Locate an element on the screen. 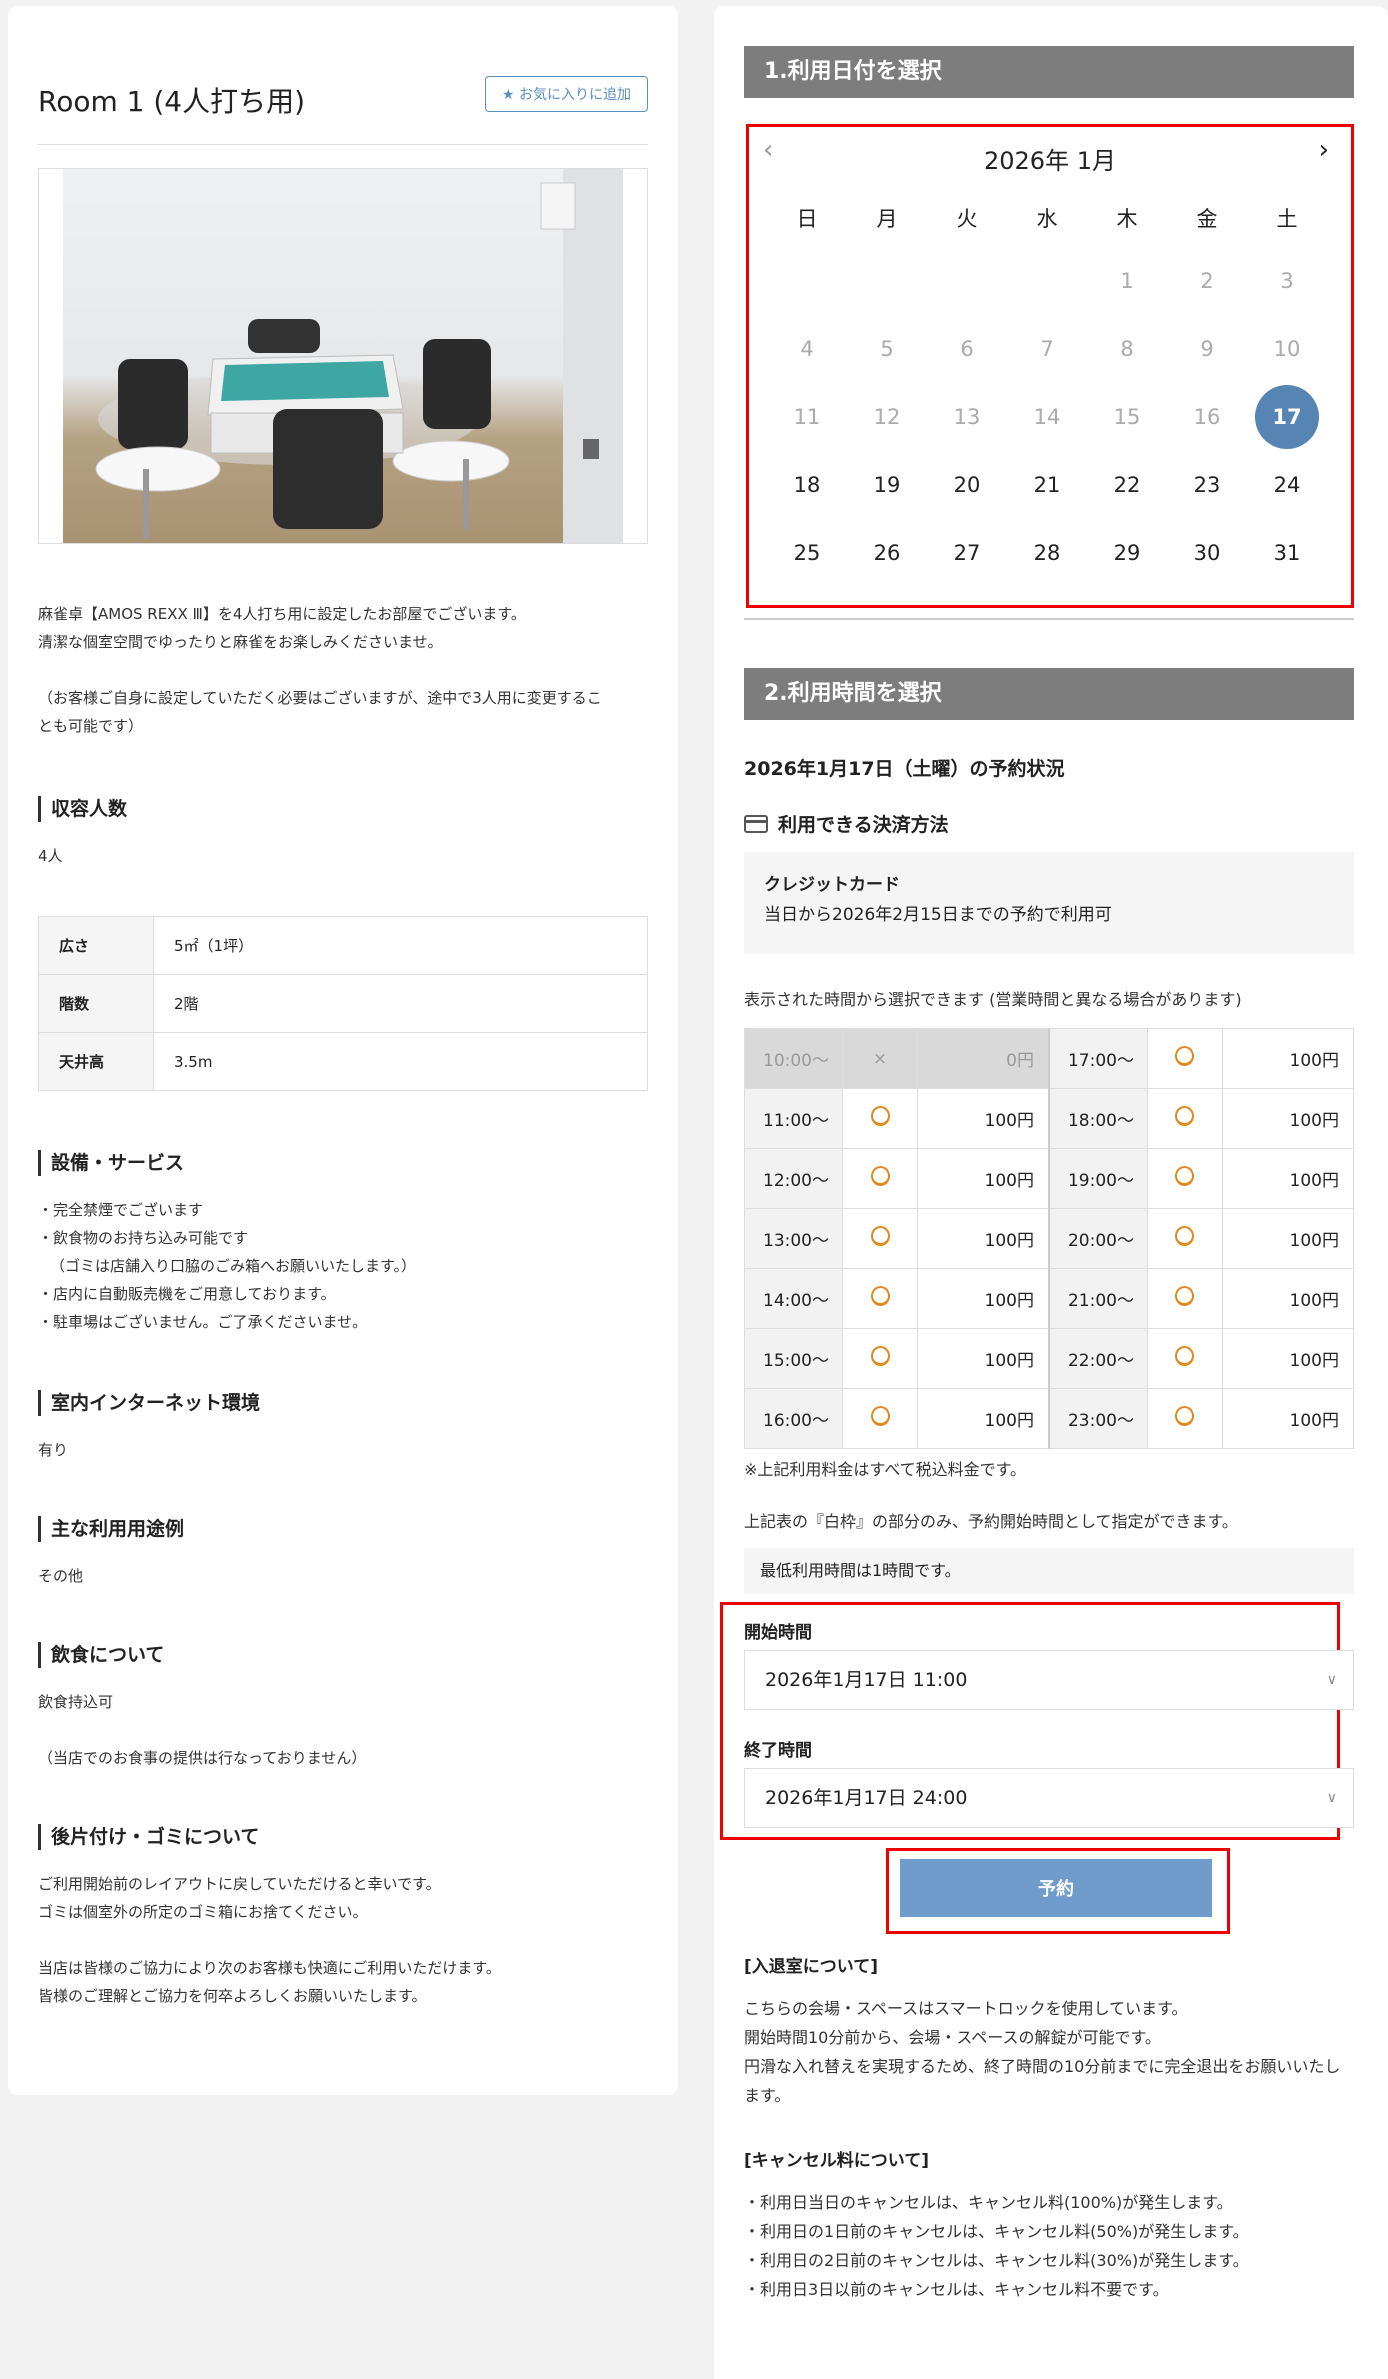 The height and width of the screenshot is (2379, 1388). slot-time: 19:00〜 is located at coordinates (1098, 1178).